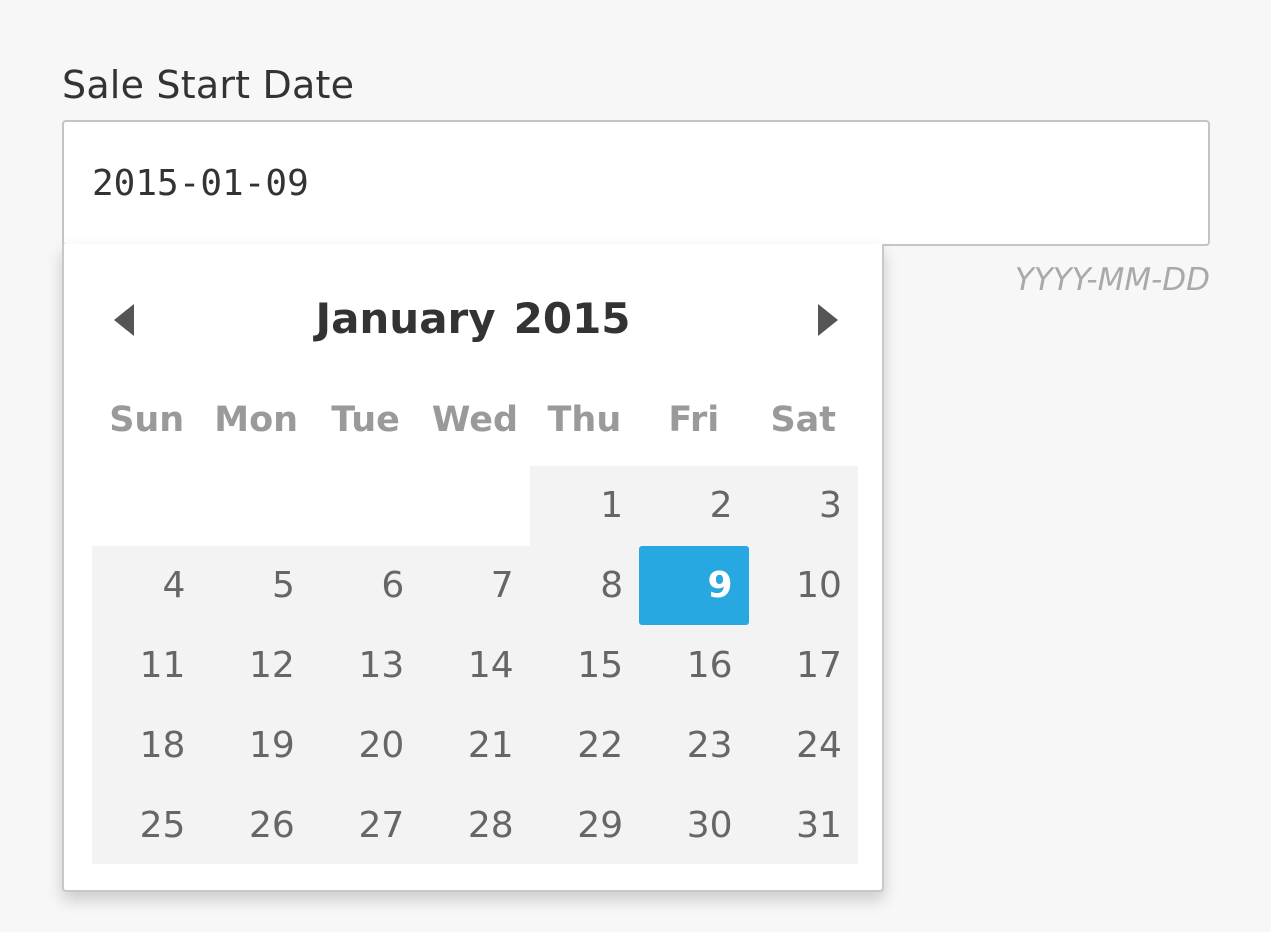 The image size is (1271, 932). What do you see at coordinates (255, 746) in the screenshot?
I see `day-cell: 19` at bounding box center [255, 746].